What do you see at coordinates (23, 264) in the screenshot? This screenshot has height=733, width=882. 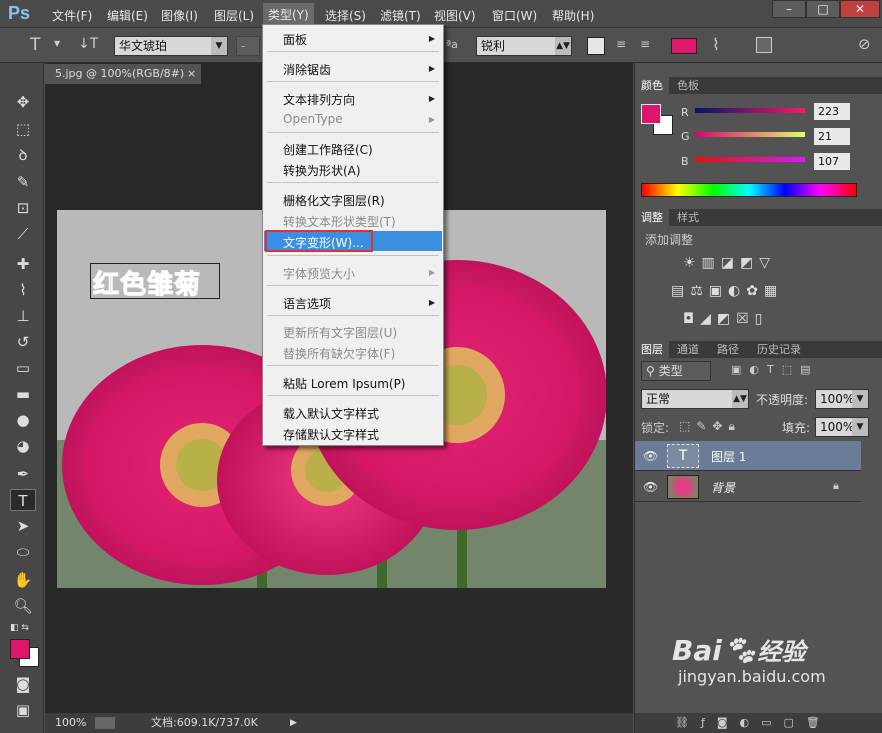 I see `healing-tool-icon: ✚` at bounding box center [23, 264].